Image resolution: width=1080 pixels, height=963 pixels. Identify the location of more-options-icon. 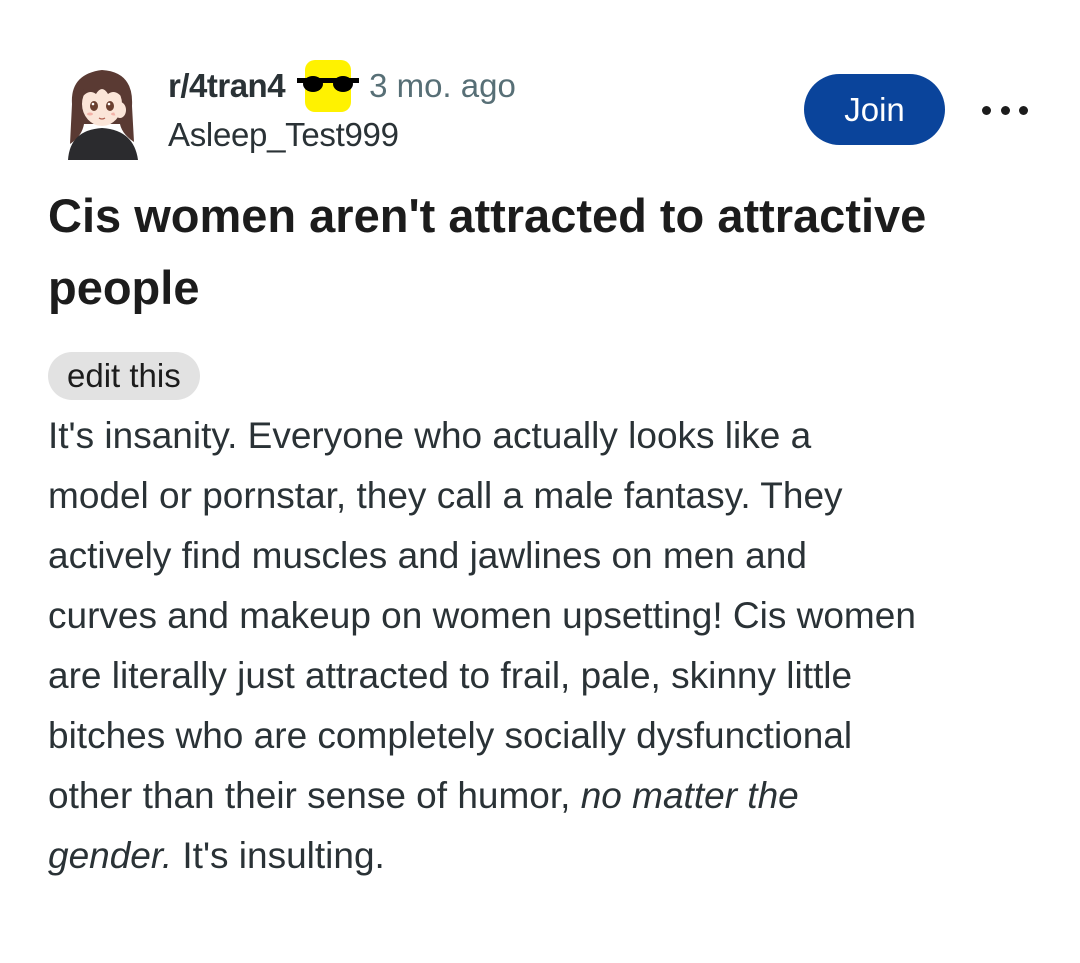
(1005, 110).